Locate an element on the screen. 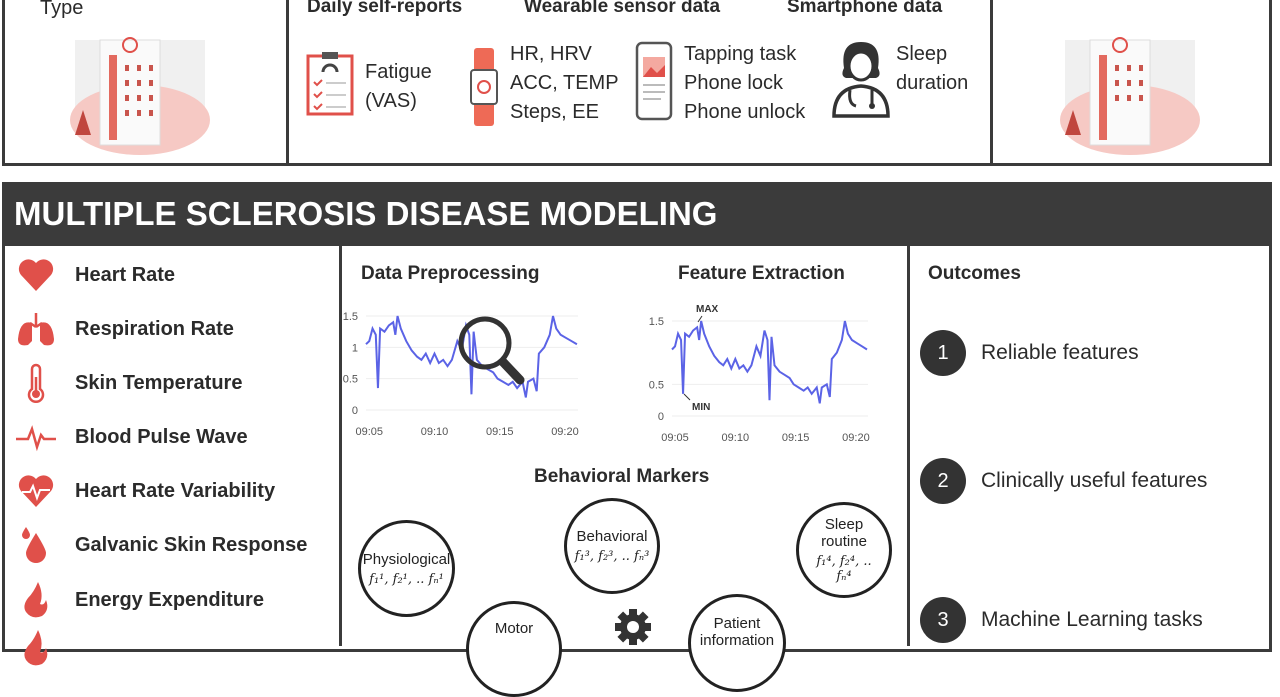 The height and width of the screenshot is (697, 1280). markers-title: Behavioral Markers is located at coordinates (622, 476).